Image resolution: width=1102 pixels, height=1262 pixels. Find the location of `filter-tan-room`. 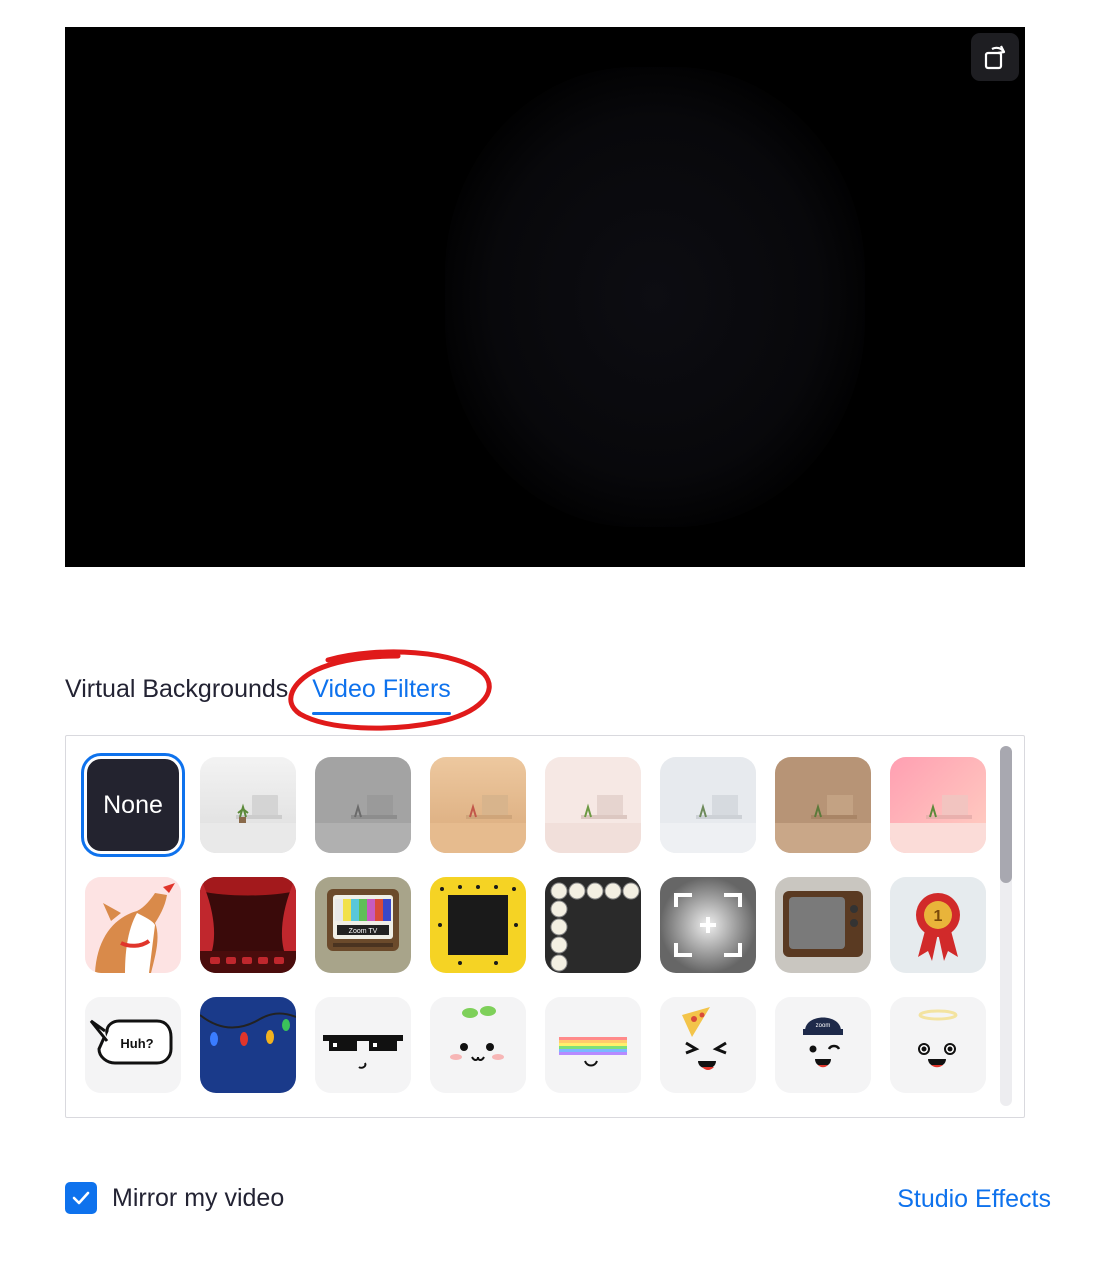

filter-tan-room is located at coordinates (478, 805).